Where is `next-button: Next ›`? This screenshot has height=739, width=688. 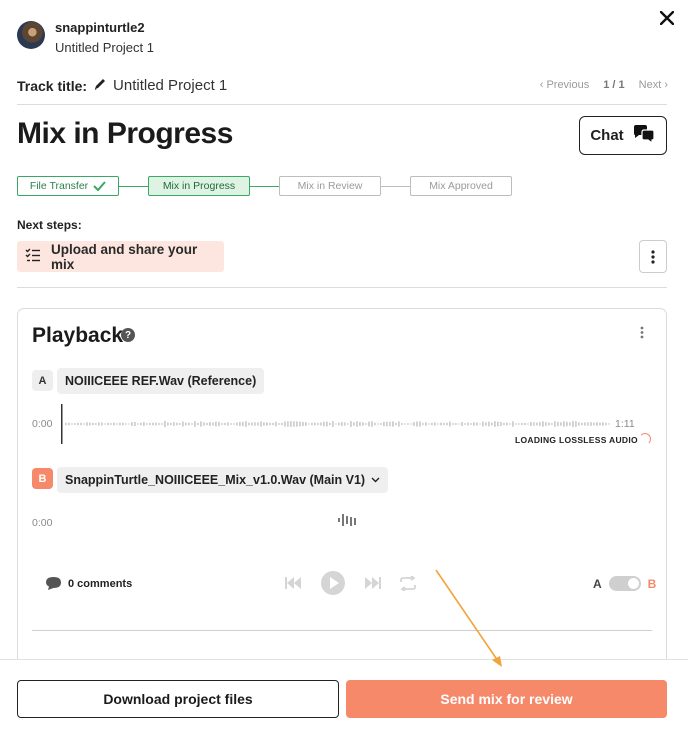 next-button: Next › is located at coordinates (653, 85).